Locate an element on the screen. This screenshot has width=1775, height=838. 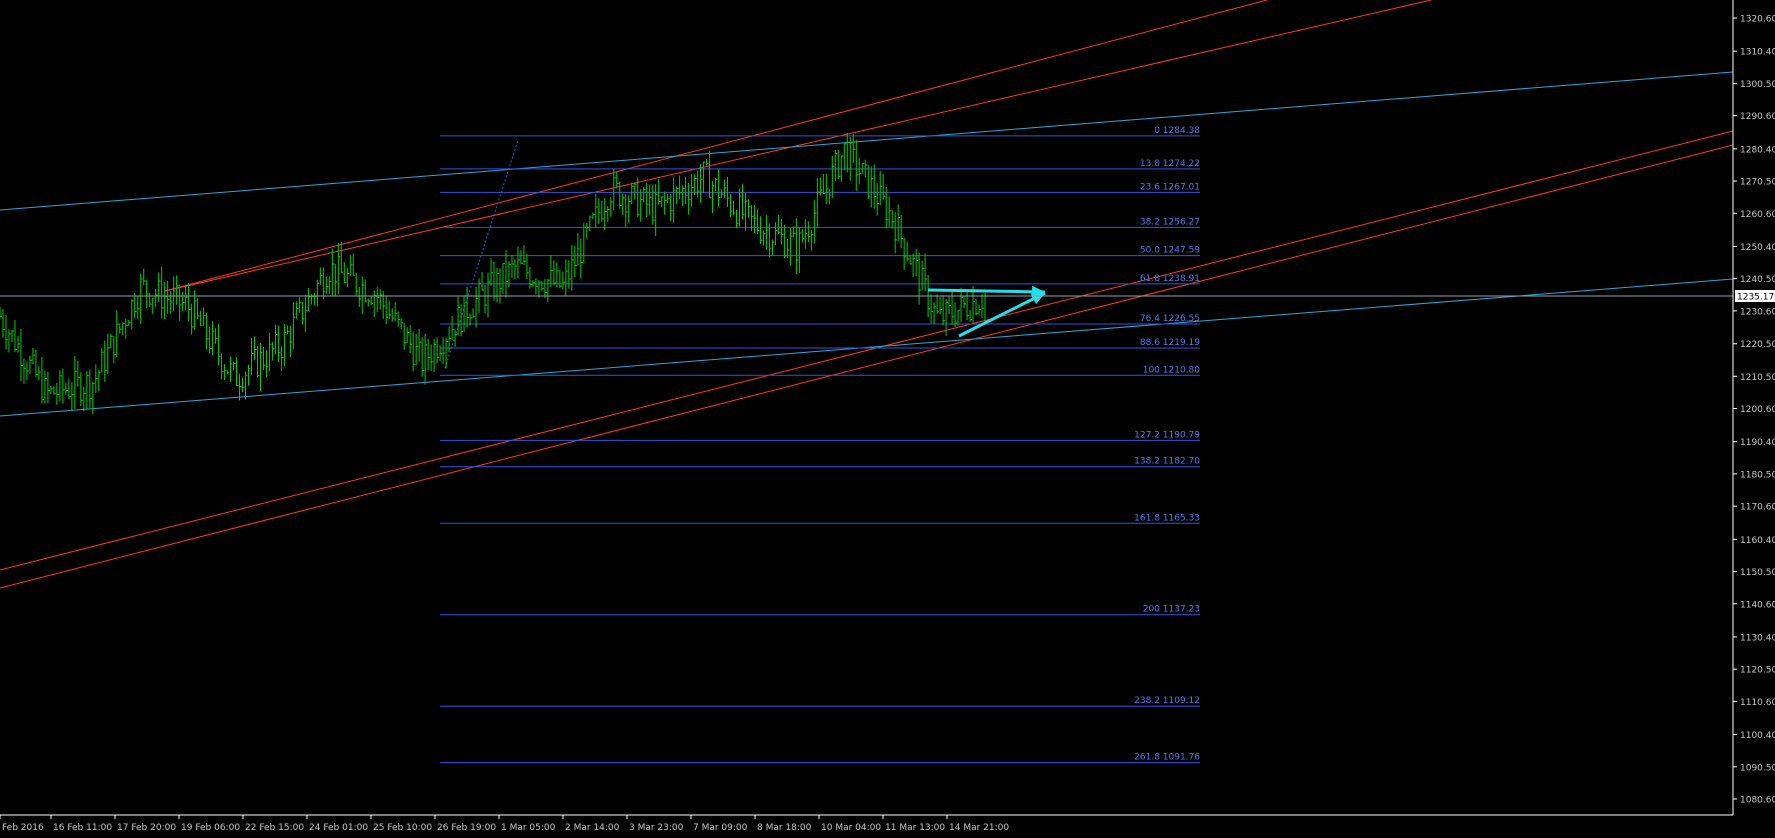
time-axis-label: 14 Mar 21:00 is located at coordinates (979, 828).